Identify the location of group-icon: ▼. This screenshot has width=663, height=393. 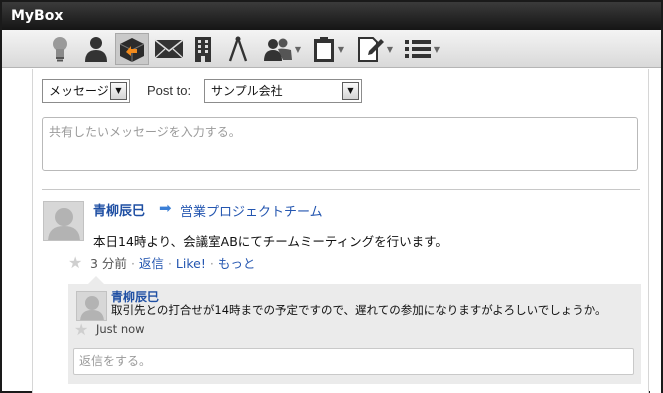
(282, 49).